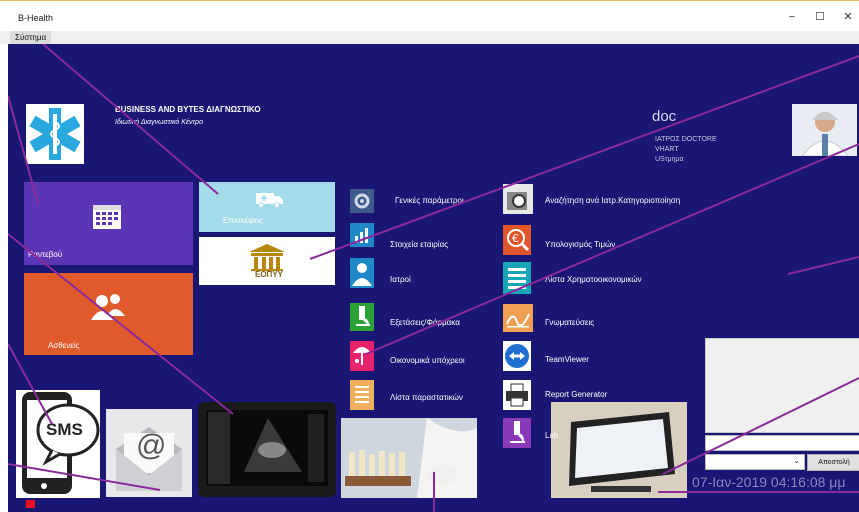 The image size is (859, 512). I want to click on menu-label: Λίστα Χρηματοοικονομικών, so click(593, 279).